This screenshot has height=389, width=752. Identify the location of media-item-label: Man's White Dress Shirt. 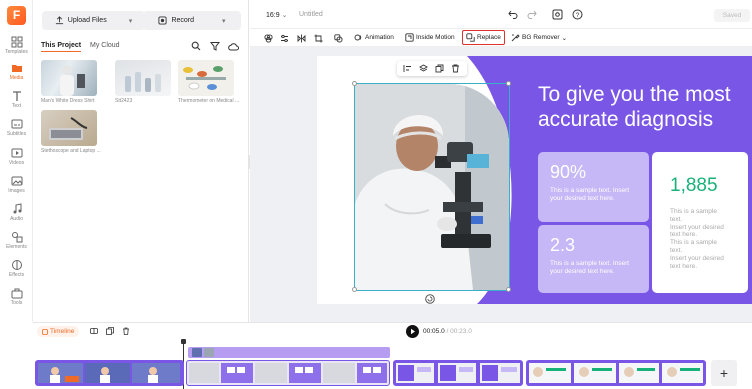
(68, 101).